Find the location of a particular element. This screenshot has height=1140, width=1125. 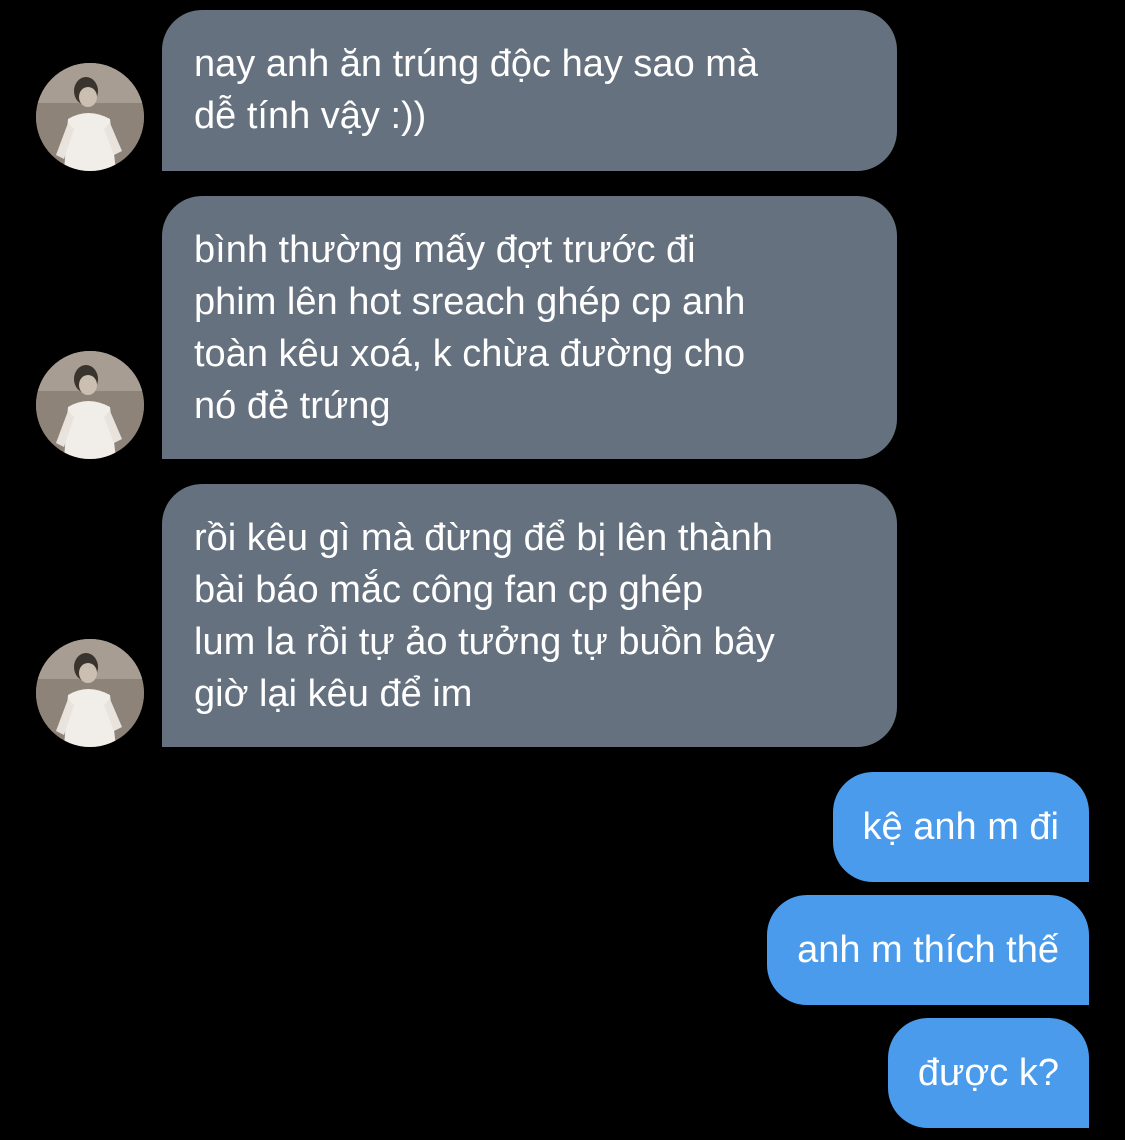

message-bubble-outgoing: anh m thích thế is located at coordinates (928, 950).